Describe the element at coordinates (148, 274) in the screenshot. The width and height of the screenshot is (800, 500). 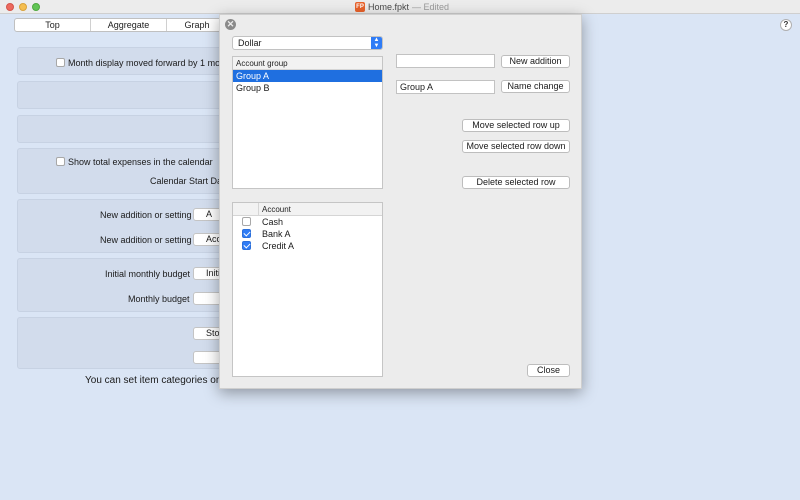
I see `initial-budget-label: Initial monthly budget` at that location.